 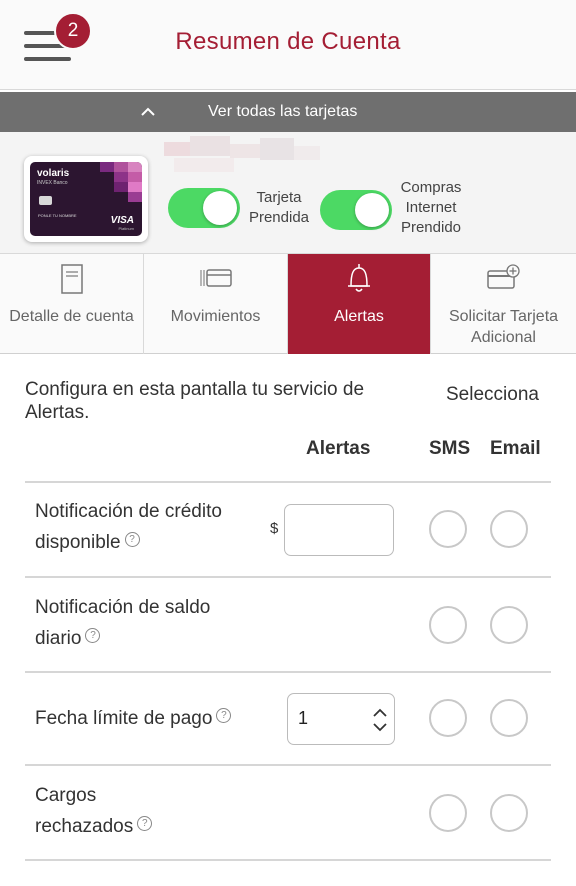 What do you see at coordinates (45, 200) in the screenshot?
I see `chip-icon` at bounding box center [45, 200].